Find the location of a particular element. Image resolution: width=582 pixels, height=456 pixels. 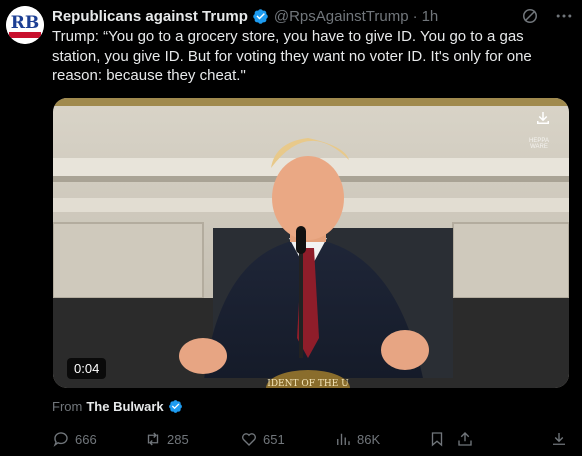

bookmark-button is located at coordinates (437, 439).